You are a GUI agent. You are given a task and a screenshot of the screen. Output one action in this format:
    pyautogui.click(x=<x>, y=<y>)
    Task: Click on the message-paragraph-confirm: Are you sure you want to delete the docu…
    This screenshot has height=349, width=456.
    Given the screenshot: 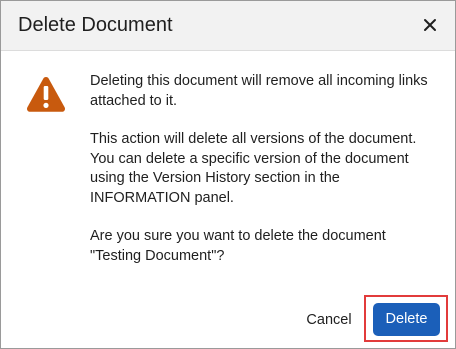 What is the action you would take?
    pyautogui.click(x=238, y=246)
    